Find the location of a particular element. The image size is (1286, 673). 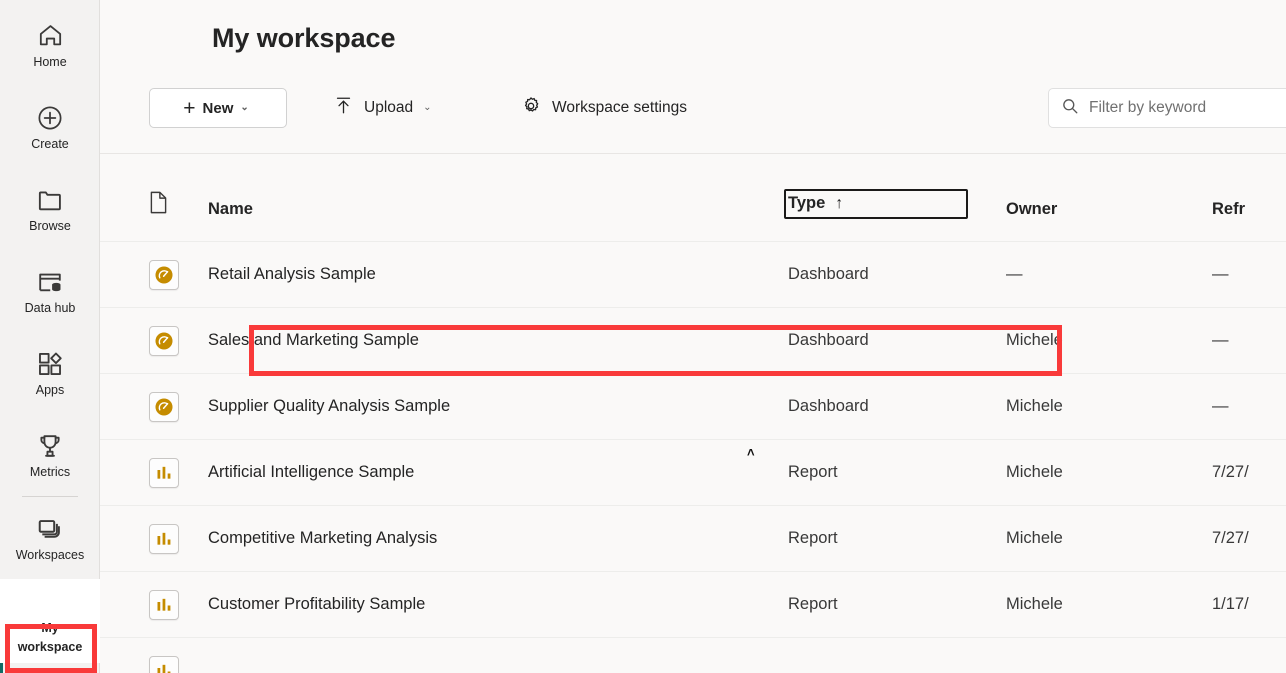

name-text: Artificial Intelligence Sample is located at coordinates (311, 472).